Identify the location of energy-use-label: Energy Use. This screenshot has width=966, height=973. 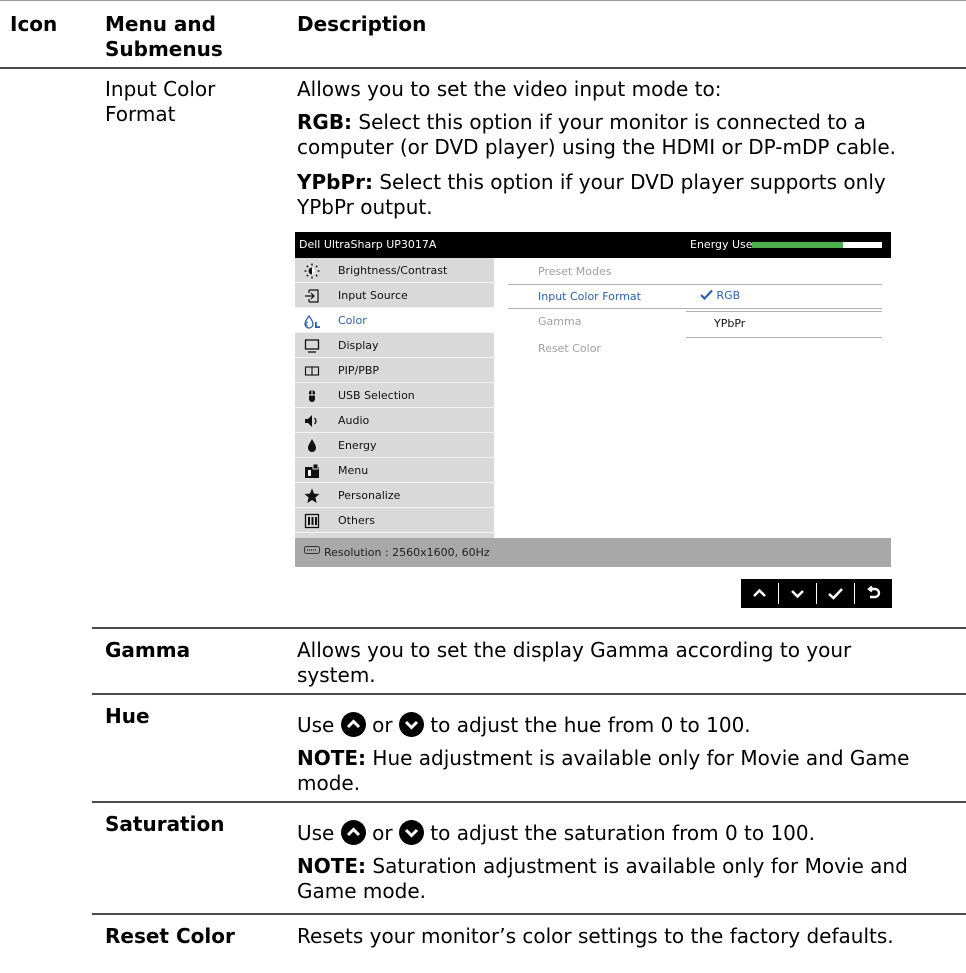
(721, 244).